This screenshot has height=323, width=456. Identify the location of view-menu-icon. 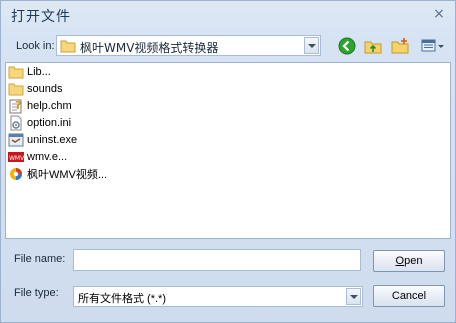
(433, 46).